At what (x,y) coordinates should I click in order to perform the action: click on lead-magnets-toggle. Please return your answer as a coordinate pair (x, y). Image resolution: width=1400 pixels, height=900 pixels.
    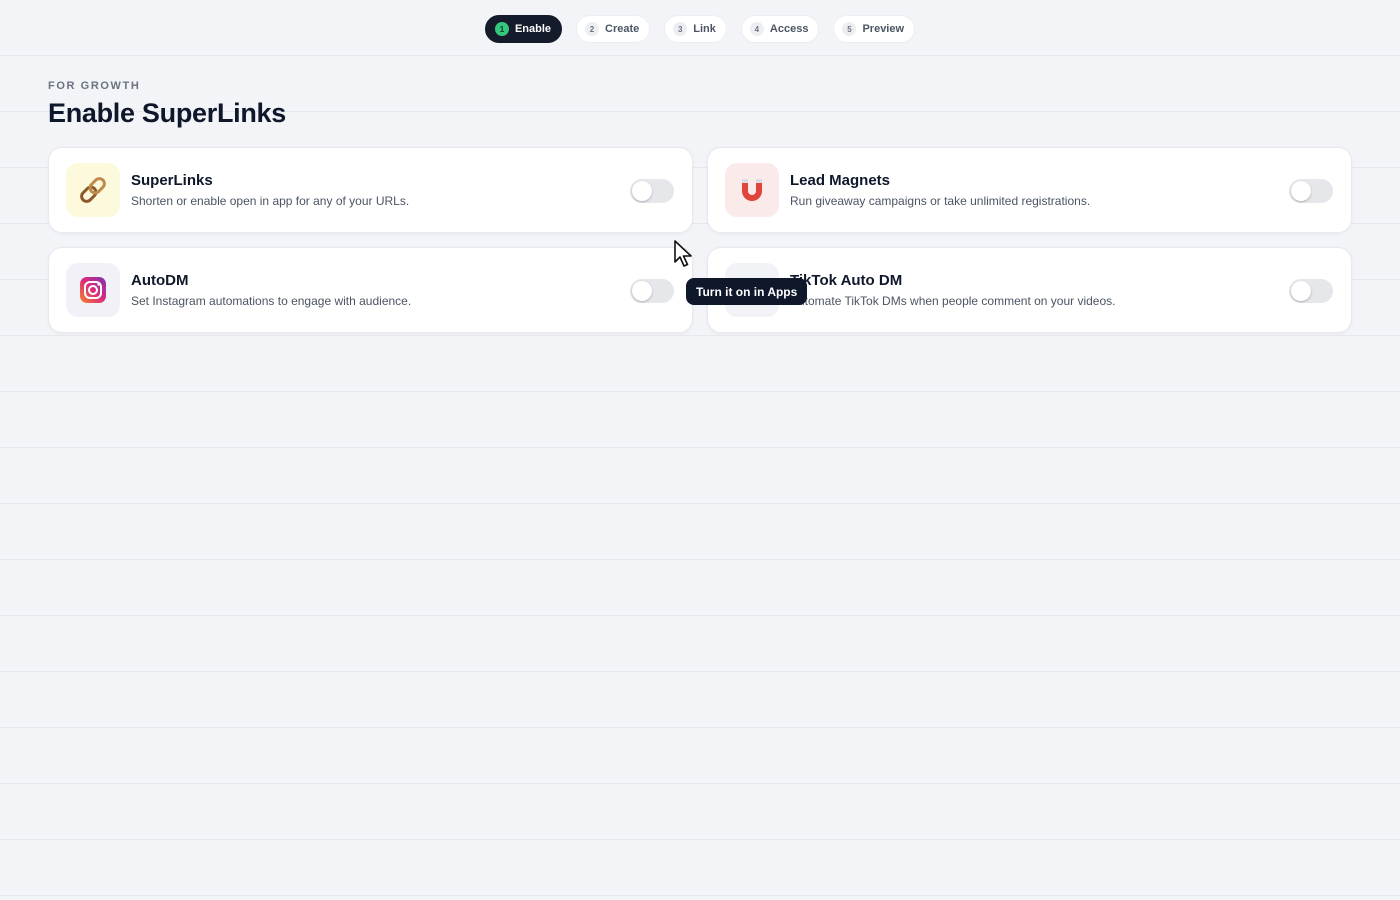
    Looking at the image, I should click on (1311, 191).